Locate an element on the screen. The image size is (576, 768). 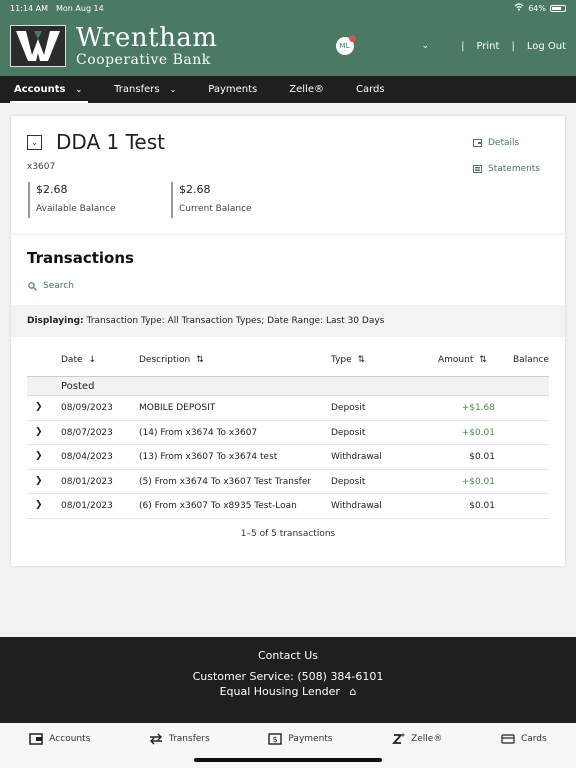
account-name: DDA 1 Test is located at coordinates (110, 142).